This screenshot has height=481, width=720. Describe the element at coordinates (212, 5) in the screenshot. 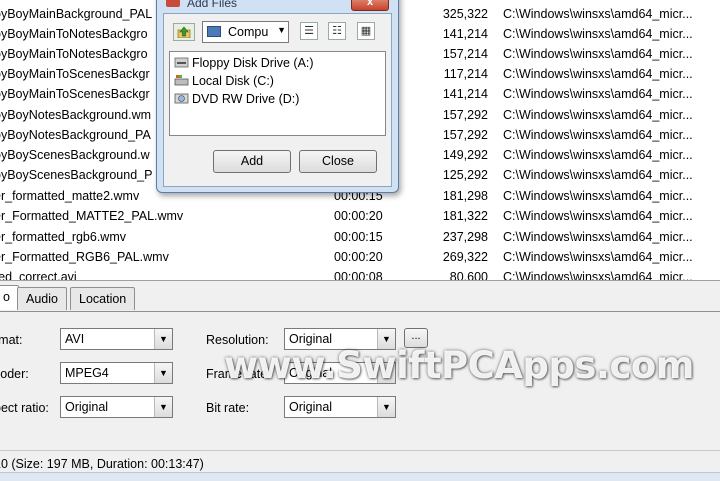

I see `dialog-title: Add Files` at that location.